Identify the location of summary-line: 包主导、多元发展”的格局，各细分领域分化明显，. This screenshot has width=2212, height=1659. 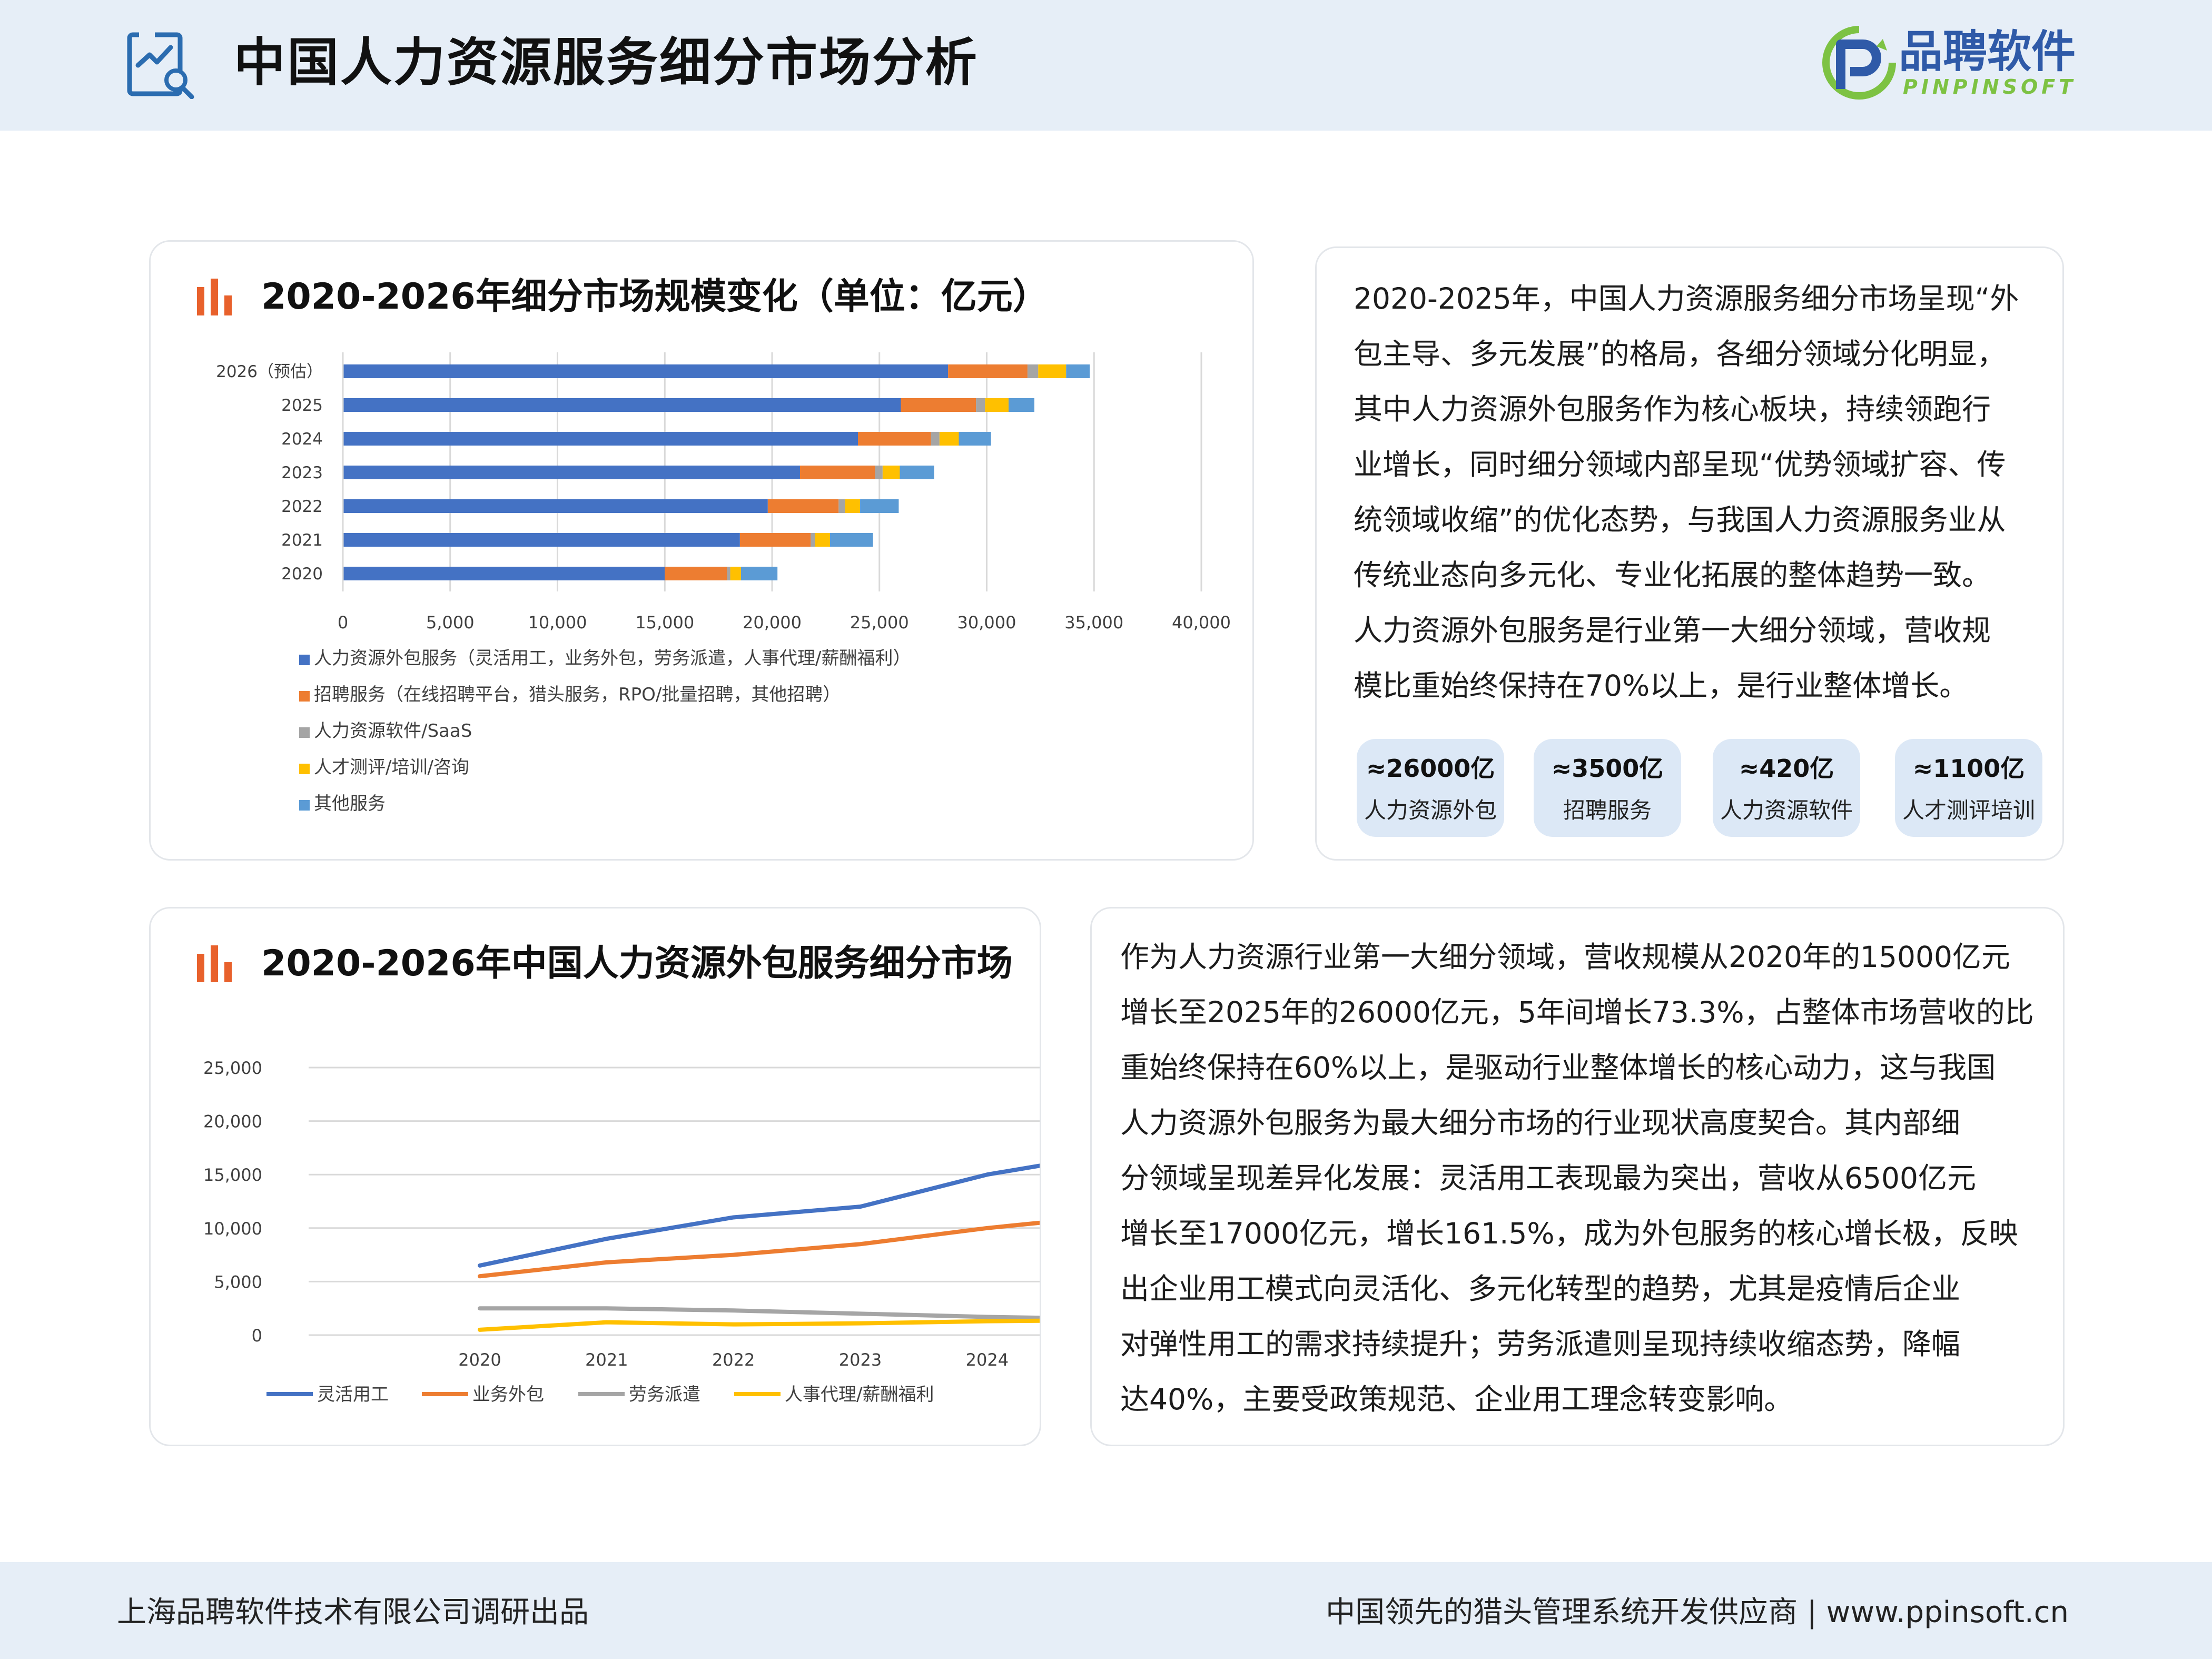
(1680, 354).